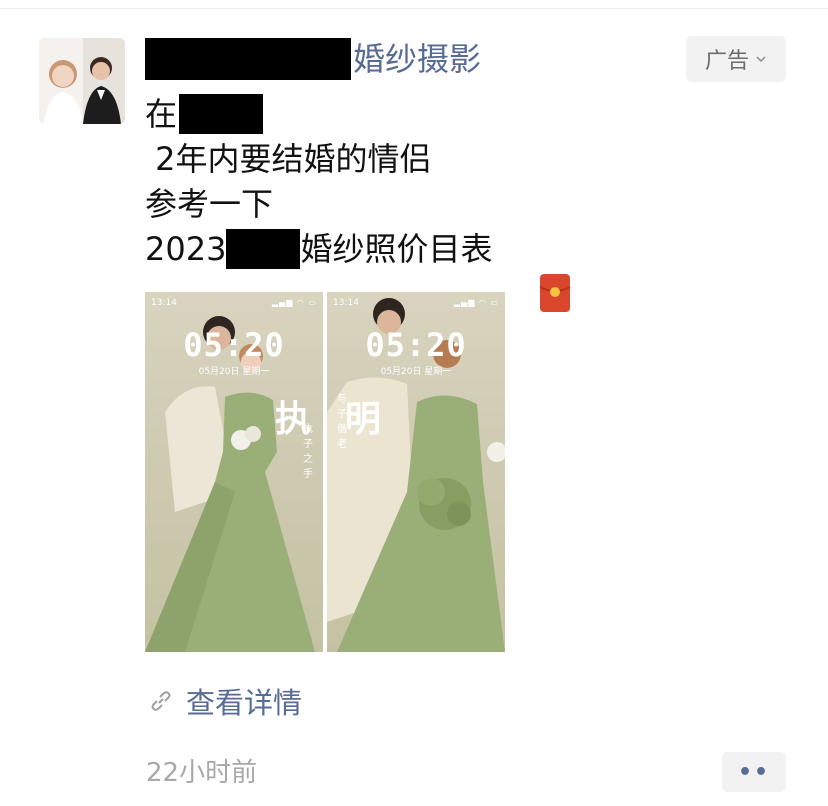  I want to click on view-details-text: 查看详情, so click(244, 701).